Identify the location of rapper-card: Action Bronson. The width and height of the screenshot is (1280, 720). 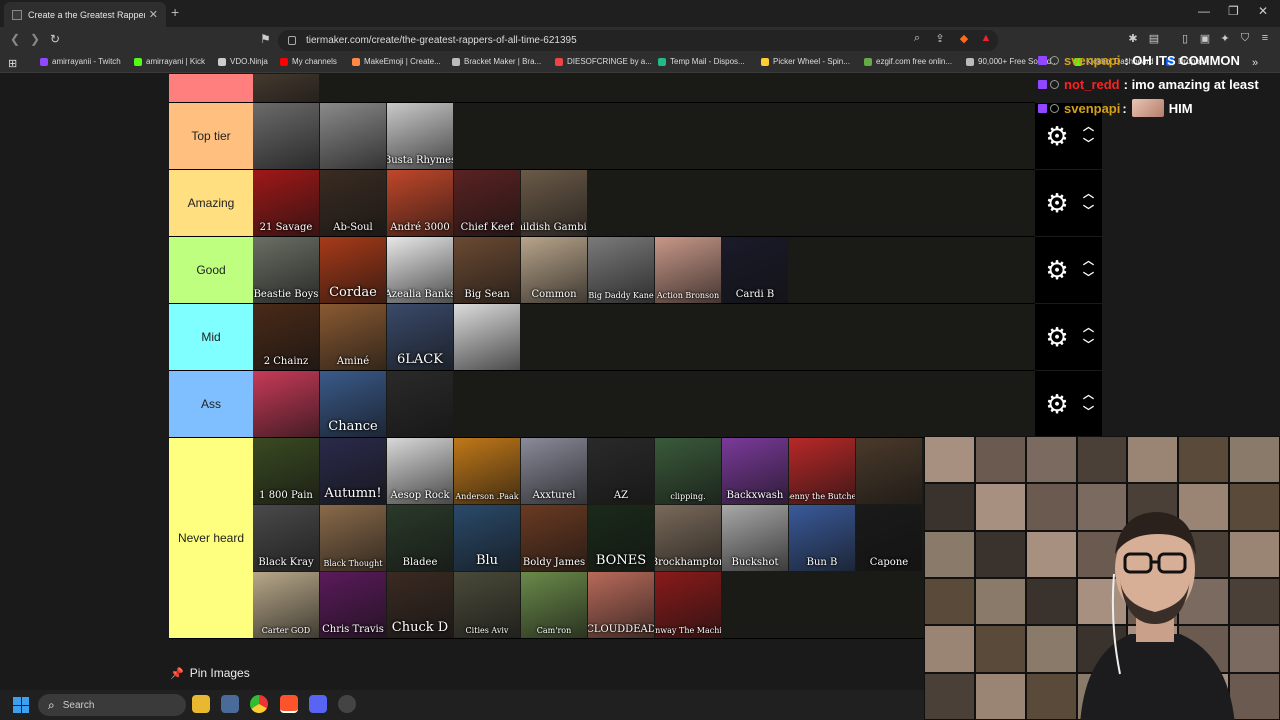
(688, 270).